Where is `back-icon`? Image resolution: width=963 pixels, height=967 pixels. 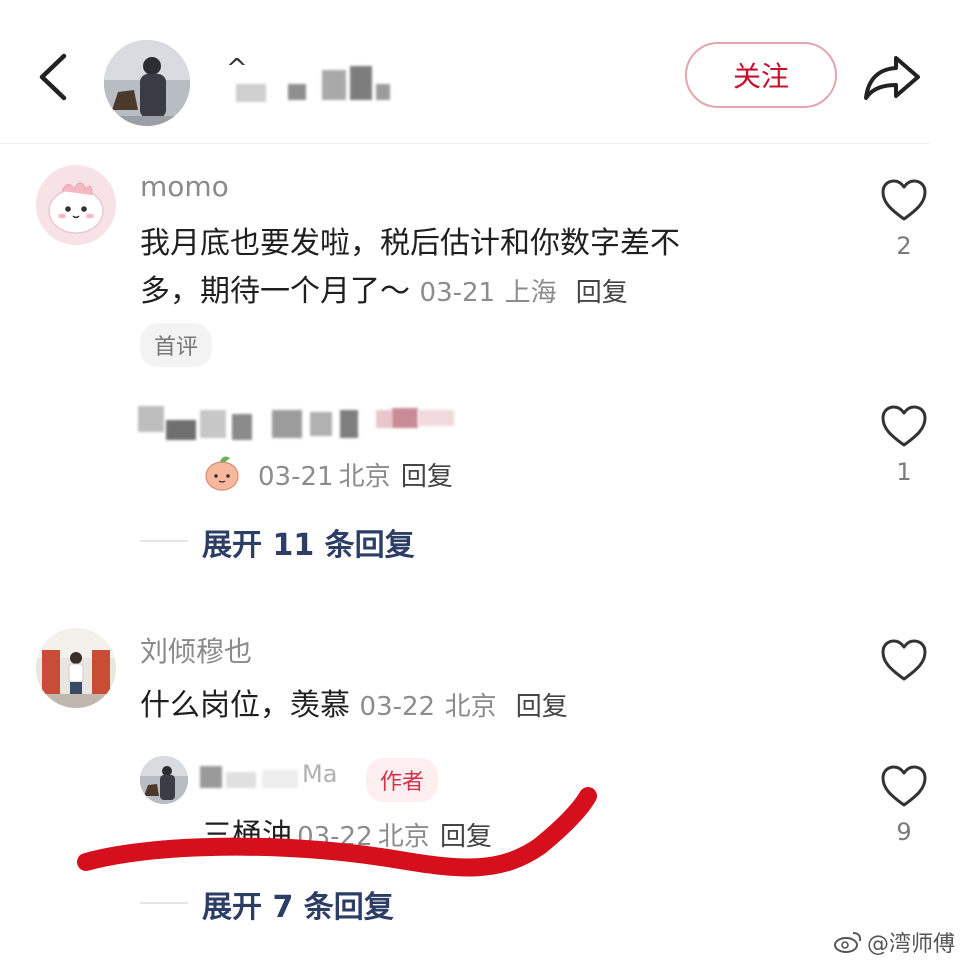
back-icon is located at coordinates (54, 77).